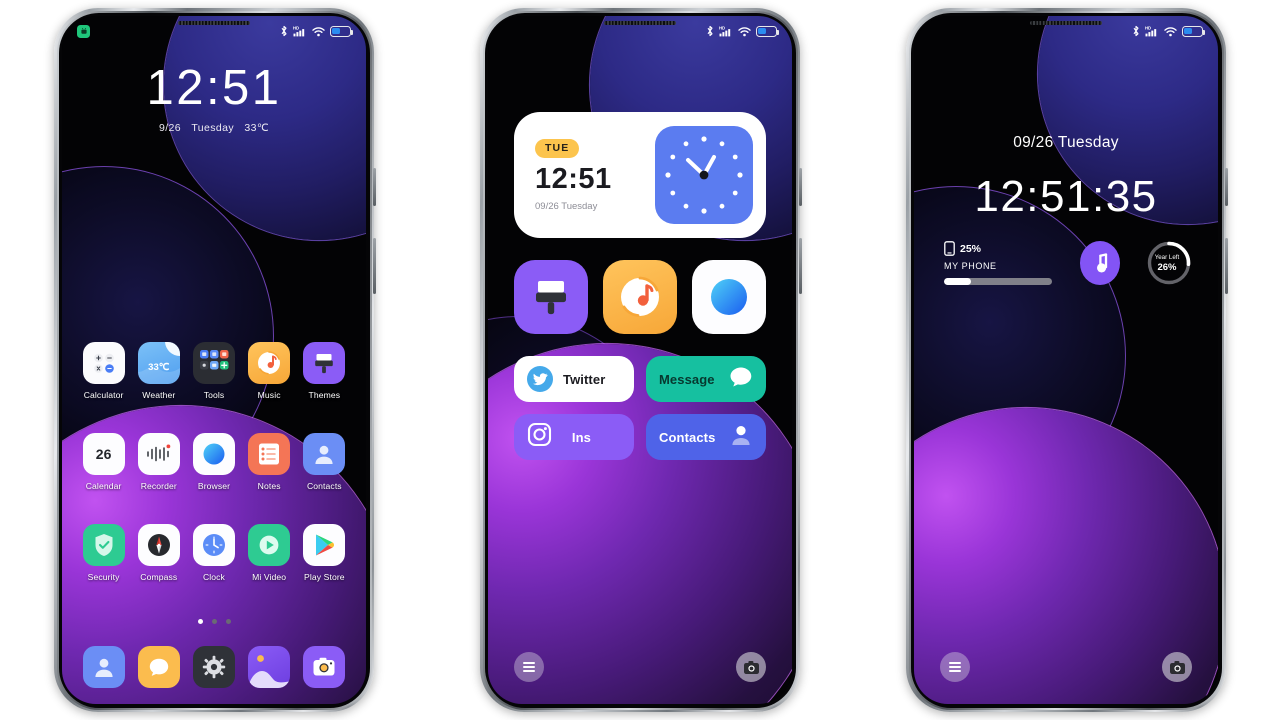 This screenshot has width=1280, height=720. Describe the element at coordinates (269, 454) in the screenshot. I see `notes-icon` at that location.